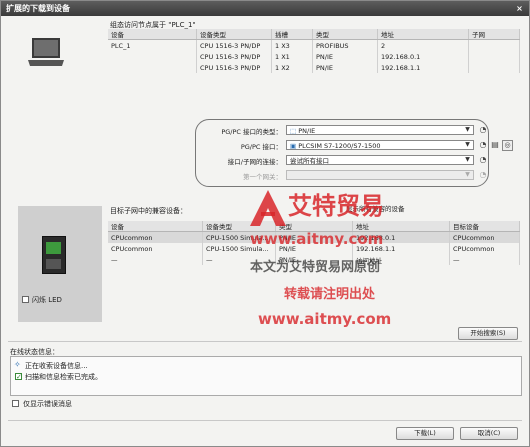  I want to click on cell: 192.168.0.1, so click(423, 56).